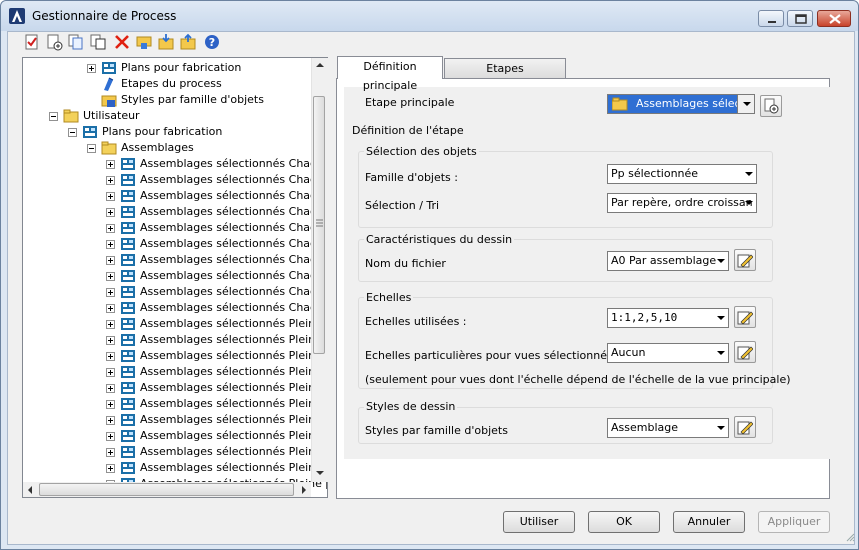 This screenshot has width=859, height=550. I want to click on tree-vertical-thumb, so click(319, 225).